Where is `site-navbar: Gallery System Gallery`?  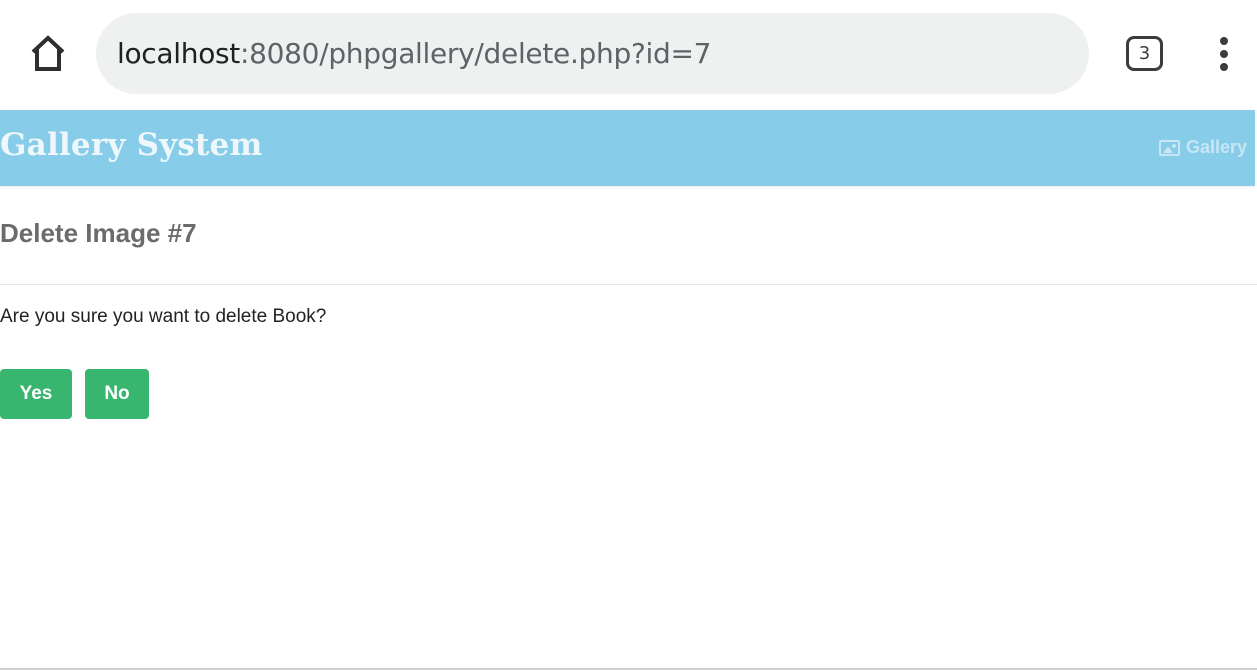 site-navbar: Gallery System Gallery is located at coordinates (627, 148).